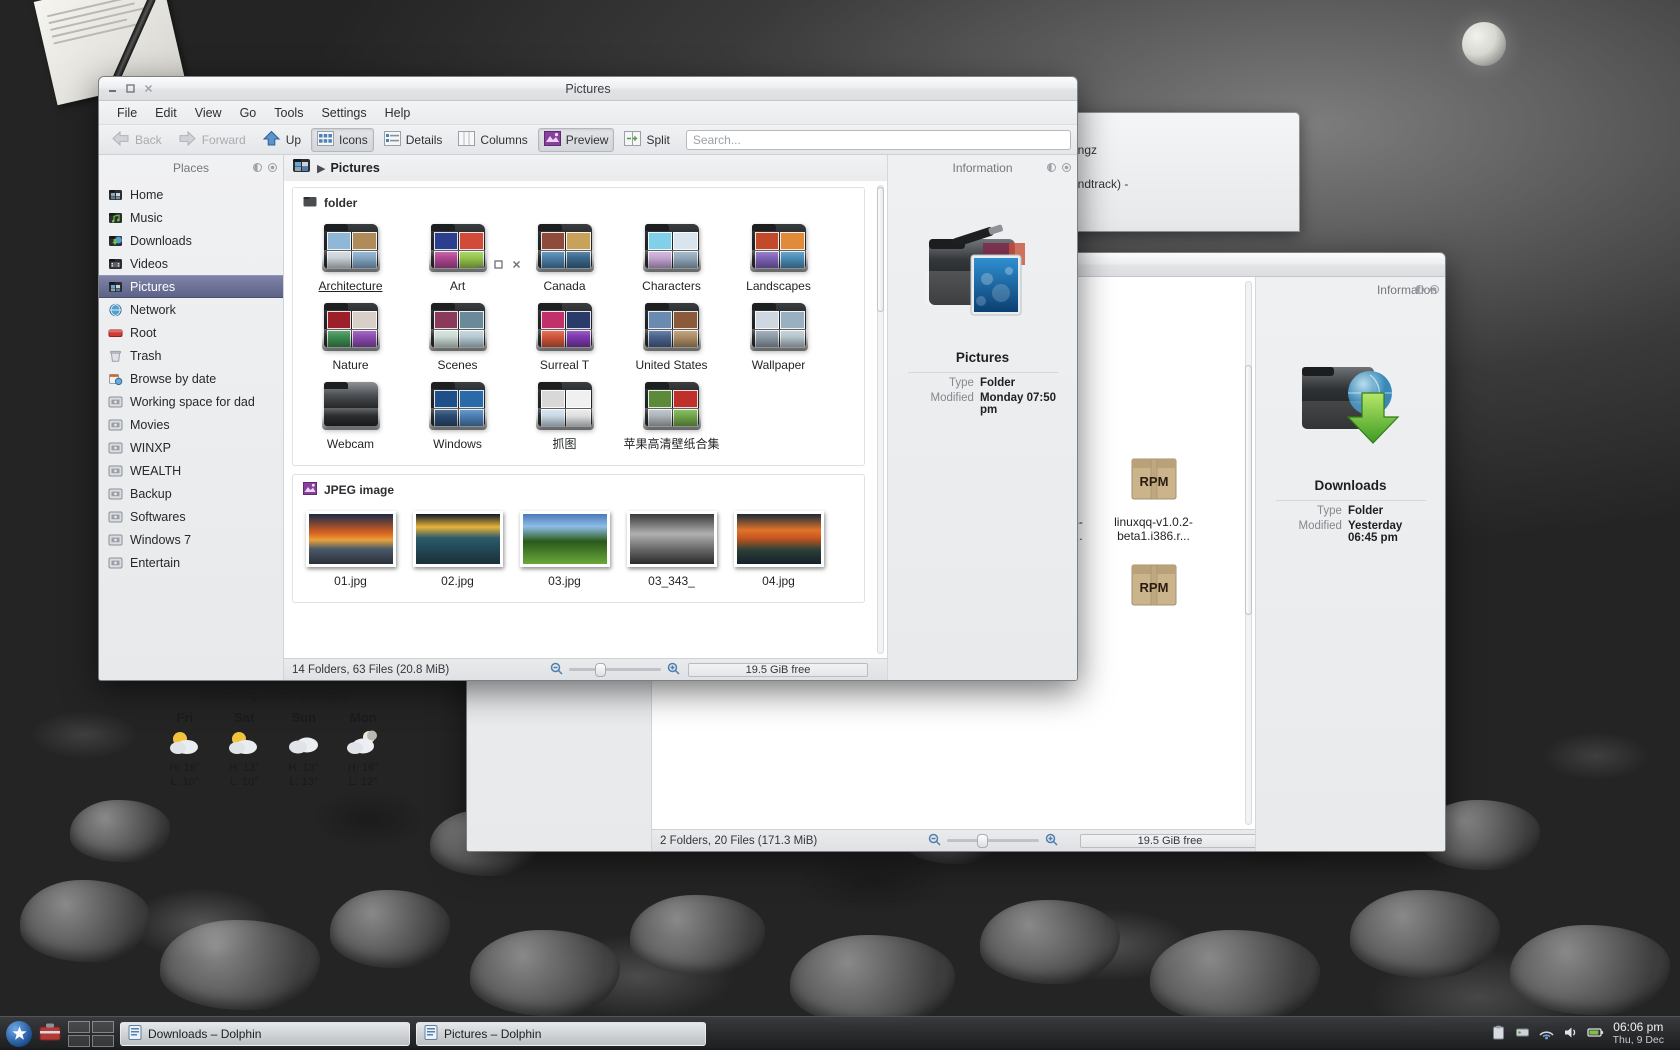 This screenshot has width=1680, height=1050. What do you see at coordinates (1180, 172) in the screenshot?
I see `background-window: ongz undtrack) -` at bounding box center [1180, 172].